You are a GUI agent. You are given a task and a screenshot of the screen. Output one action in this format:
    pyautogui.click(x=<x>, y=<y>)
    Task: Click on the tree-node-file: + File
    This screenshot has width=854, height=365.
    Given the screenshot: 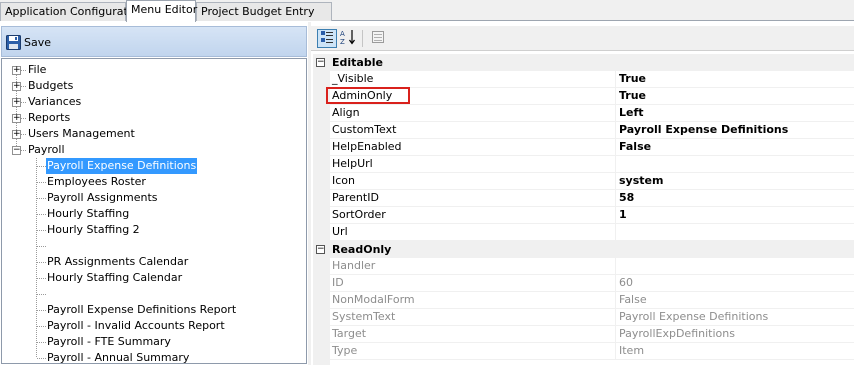 What is the action you would take?
    pyautogui.click(x=152, y=70)
    